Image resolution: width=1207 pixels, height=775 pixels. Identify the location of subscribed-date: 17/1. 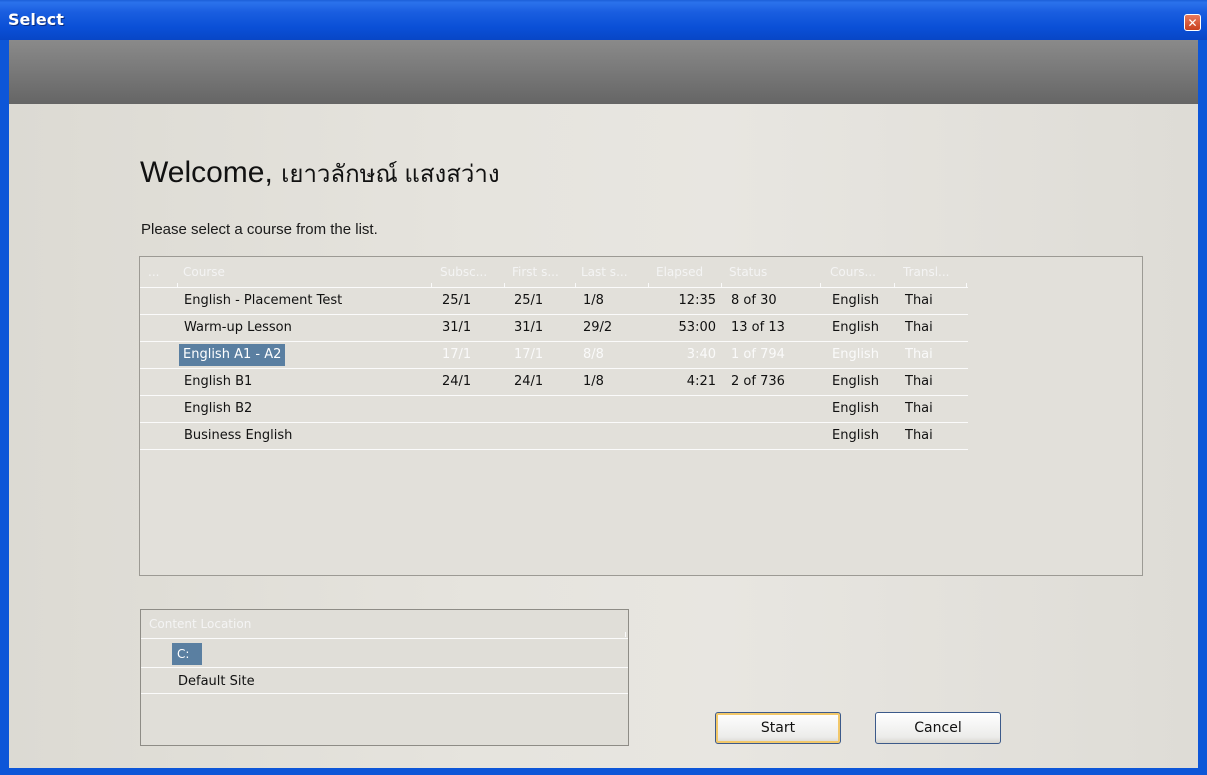
(457, 354).